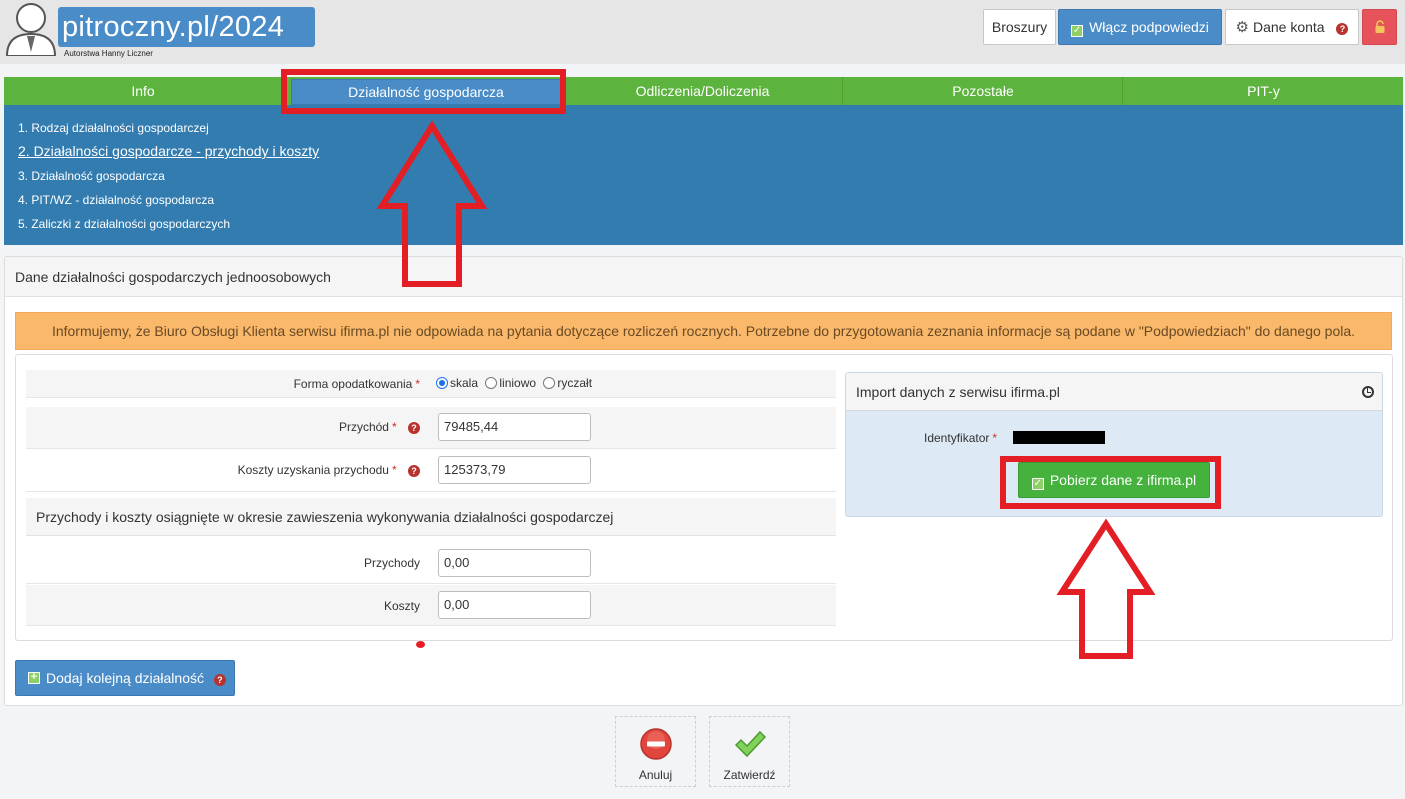 This screenshot has width=1405, height=799. I want to click on subnav-item-dzialalnosc: 3. Działalność gospodarcza, so click(91, 176).